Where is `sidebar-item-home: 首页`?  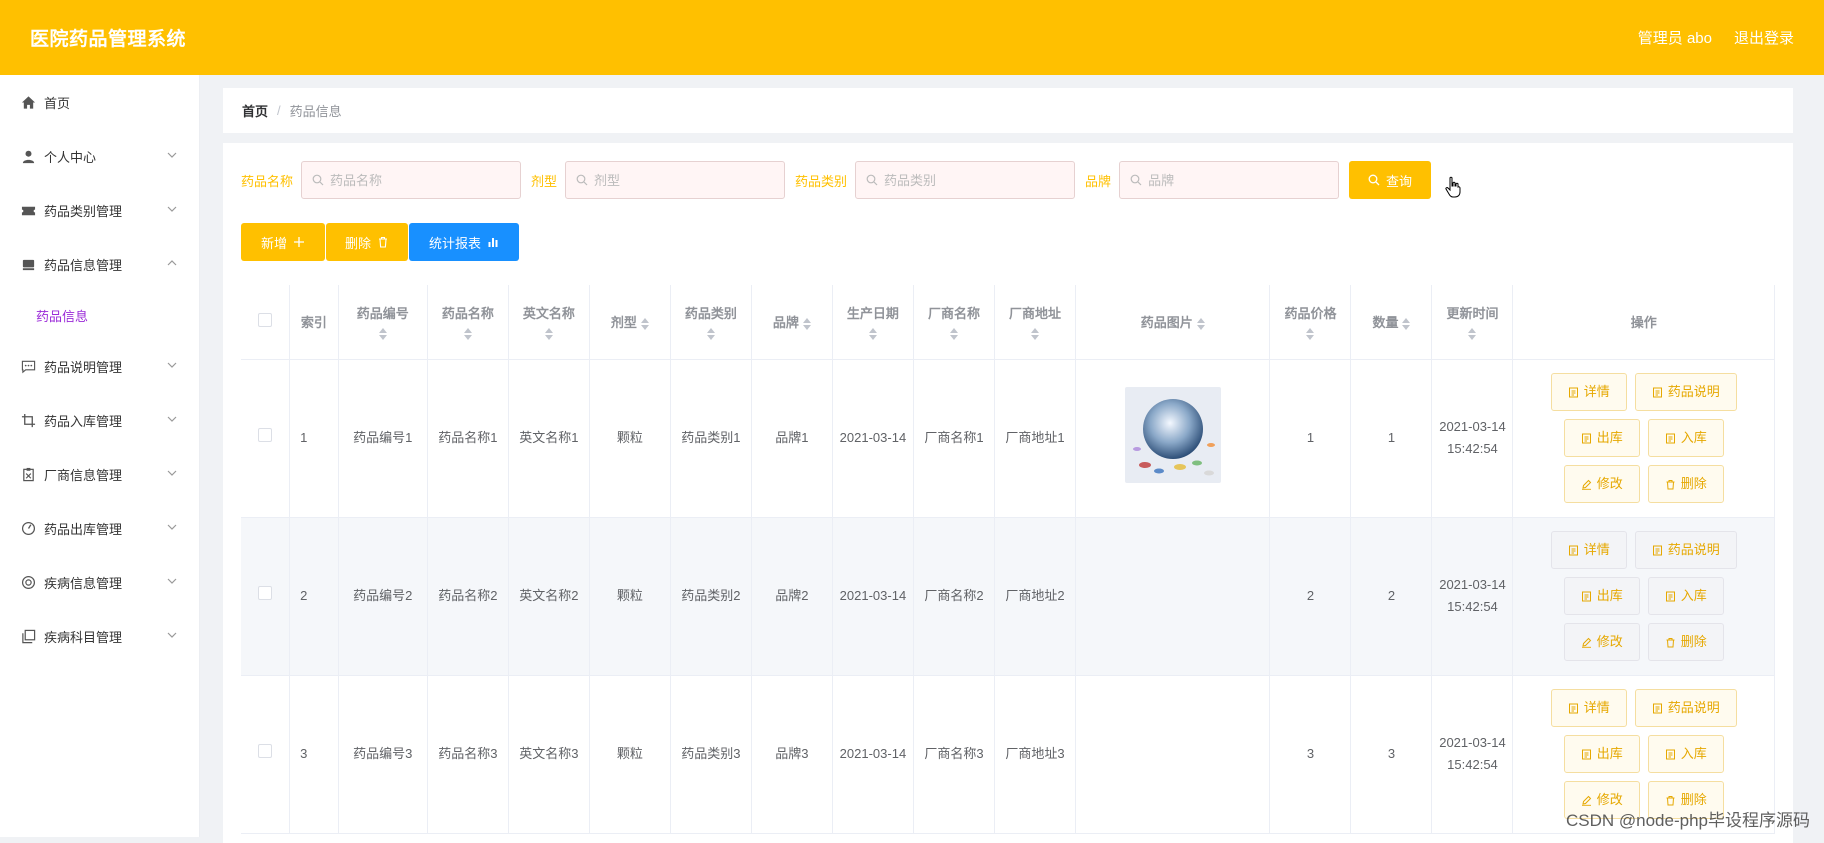 sidebar-item-home: 首页 is located at coordinates (99, 102).